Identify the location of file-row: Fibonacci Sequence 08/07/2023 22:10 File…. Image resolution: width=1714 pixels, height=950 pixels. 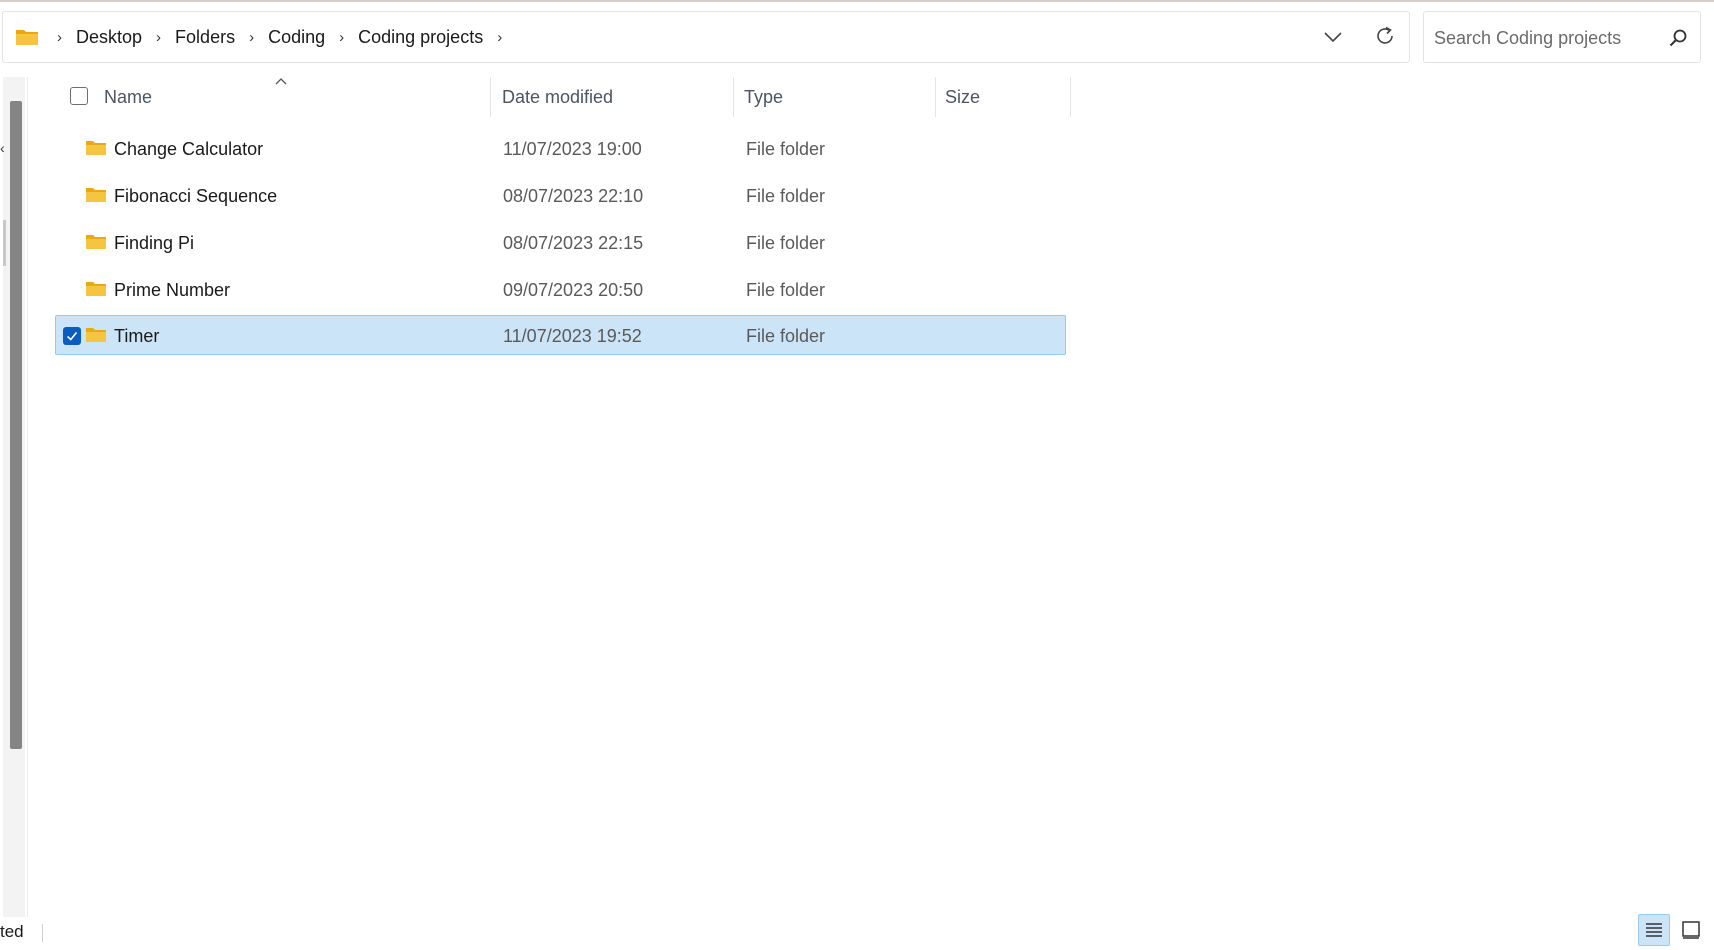
(560, 195).